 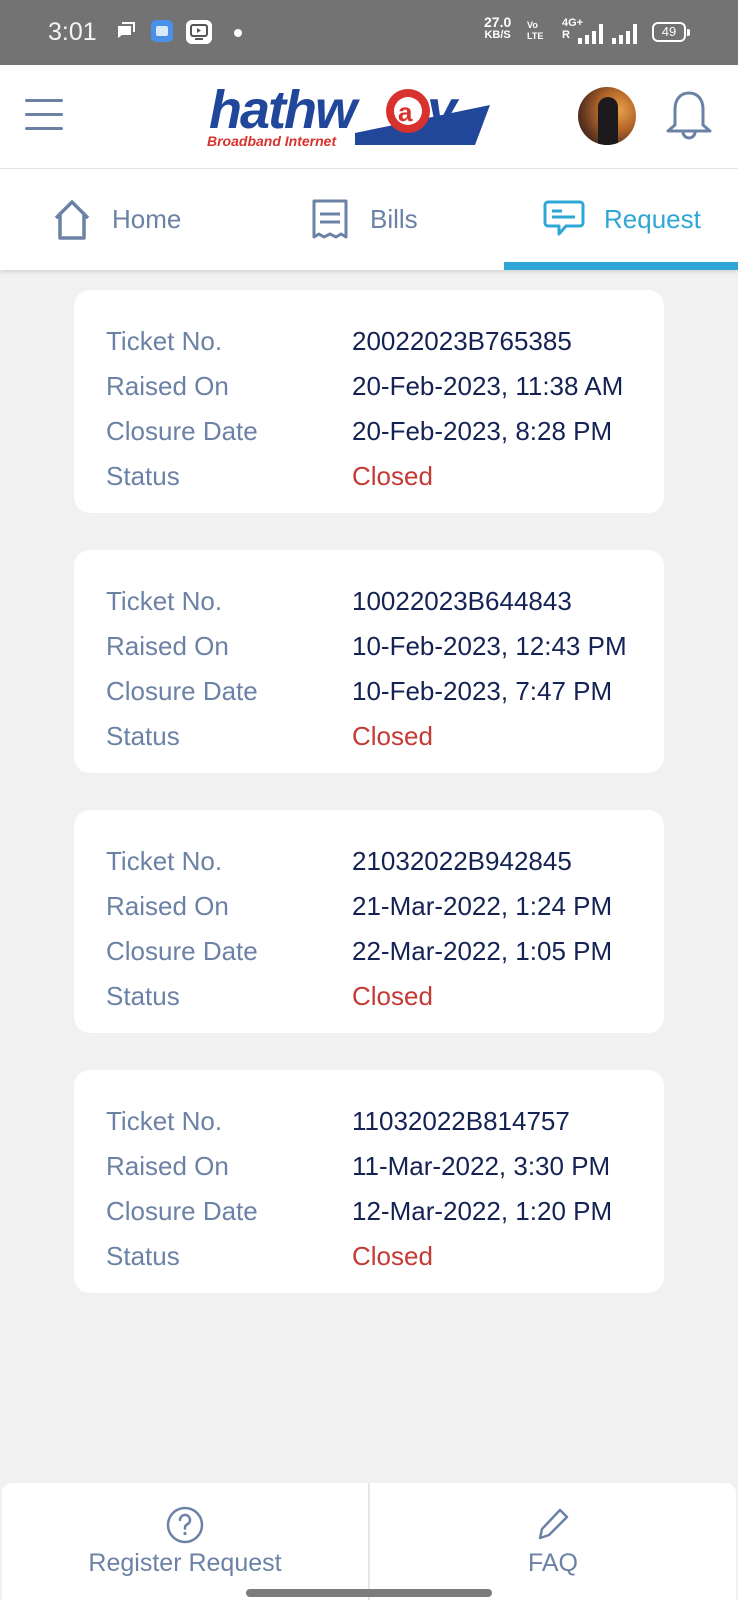 What do you see at coordinates (442, 111) in the screenshot?
I see `svg-text: y` at bounding box center [442, 111].